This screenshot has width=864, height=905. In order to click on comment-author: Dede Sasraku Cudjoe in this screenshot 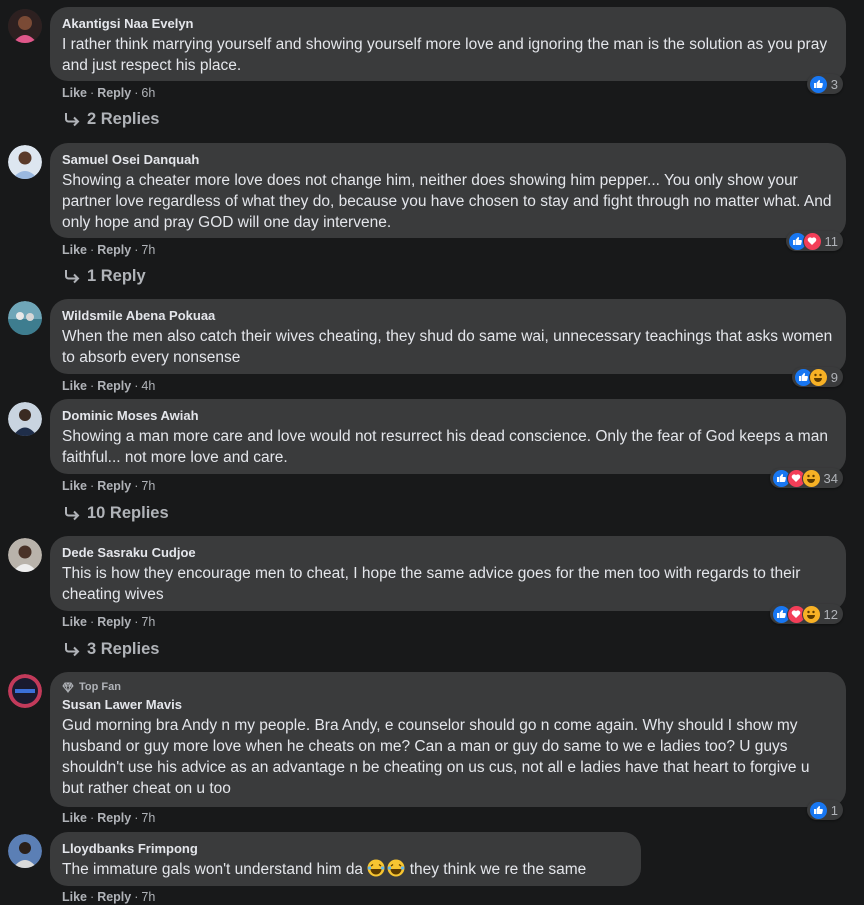, I will do `click(448, 552)`.